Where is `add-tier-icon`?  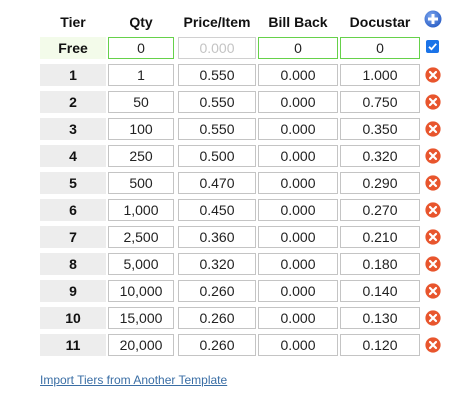
add-tier-icon is located at coordinates (433, 19).